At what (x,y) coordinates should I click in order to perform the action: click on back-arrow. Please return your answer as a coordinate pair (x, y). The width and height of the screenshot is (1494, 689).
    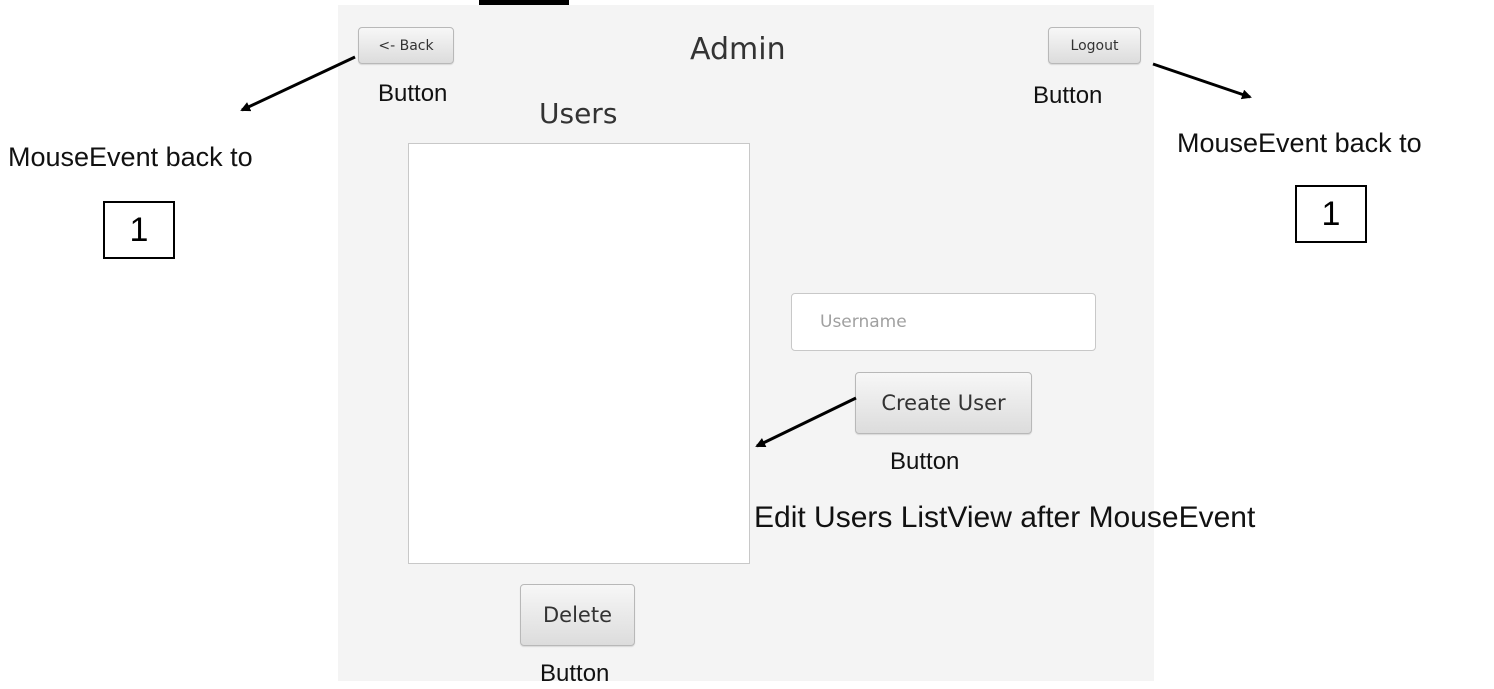
    Looking at the image, I should click on (298, 83).